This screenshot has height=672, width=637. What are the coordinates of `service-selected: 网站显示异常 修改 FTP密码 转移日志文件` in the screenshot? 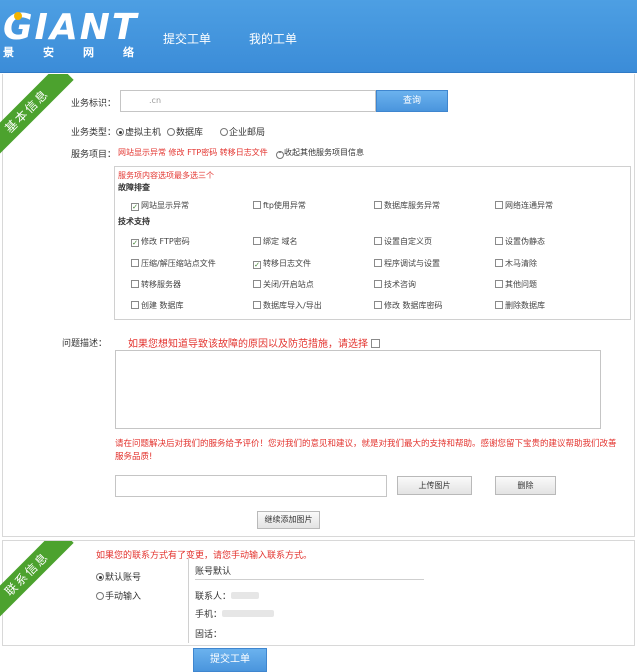 It's located at (193, 152).